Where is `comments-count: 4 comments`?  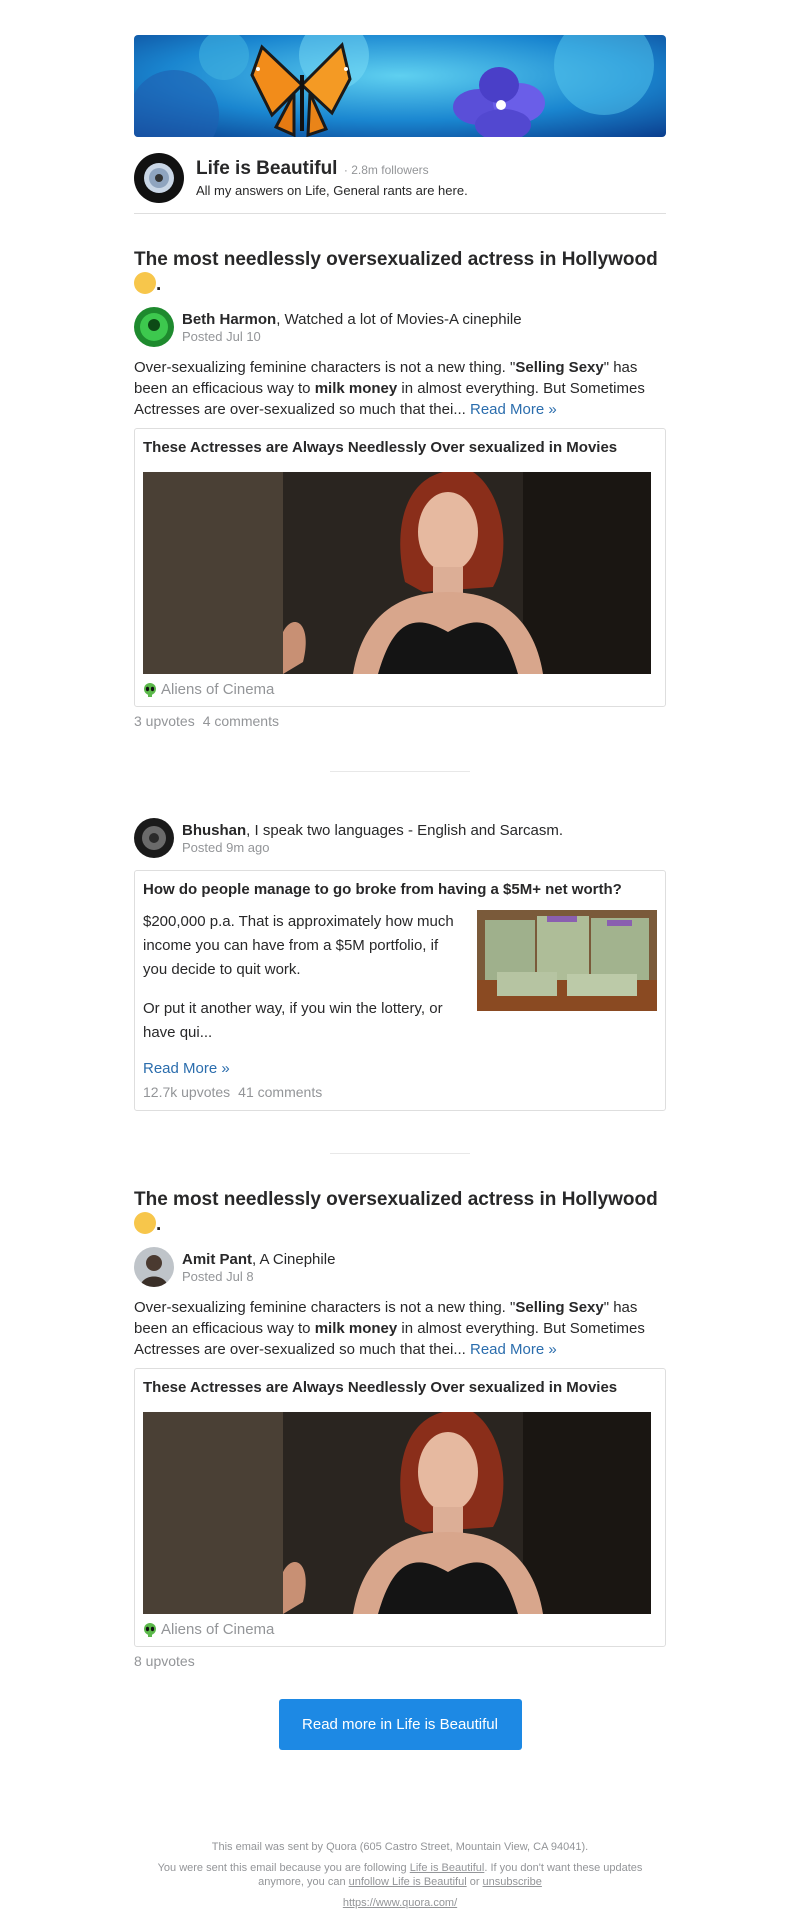
comments-count: 4 comments is located at coordinates (240, 721).